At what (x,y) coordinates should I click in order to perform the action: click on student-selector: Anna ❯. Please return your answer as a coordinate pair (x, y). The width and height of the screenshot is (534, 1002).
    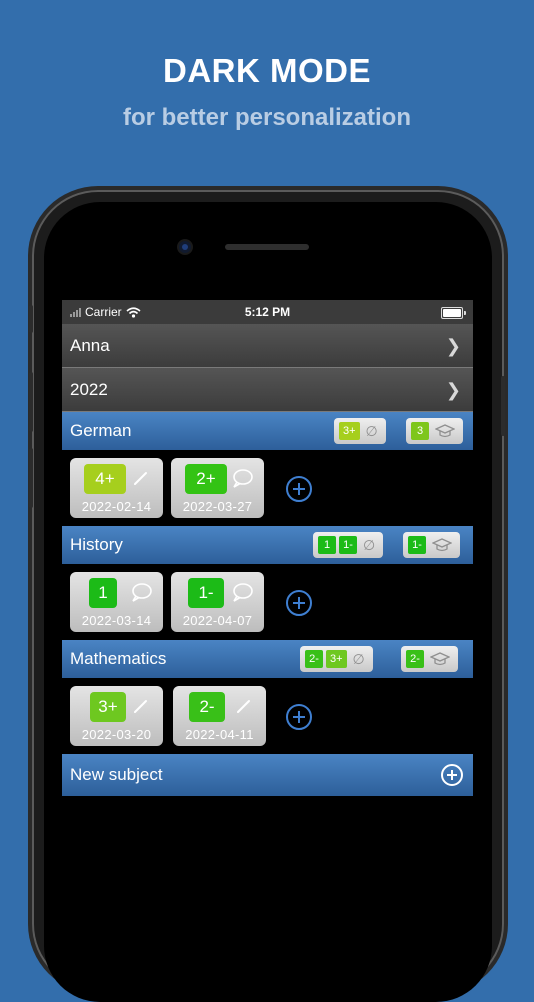
    Looking at the image, I should click on (267, 346).